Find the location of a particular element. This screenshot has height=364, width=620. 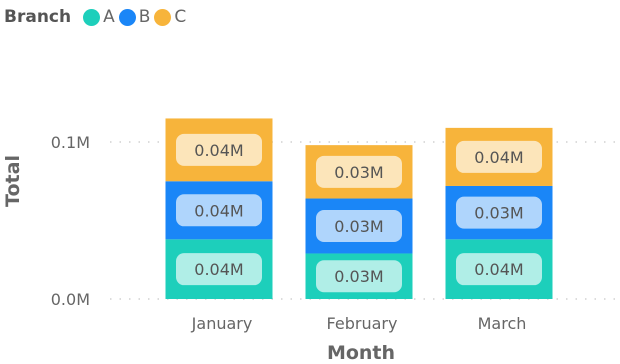

y-tick-label: 0.1M is located at coordinates (70, 142).